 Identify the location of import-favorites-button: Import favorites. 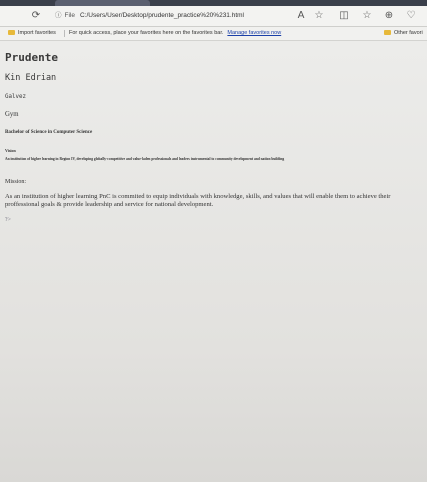
(32, 33).